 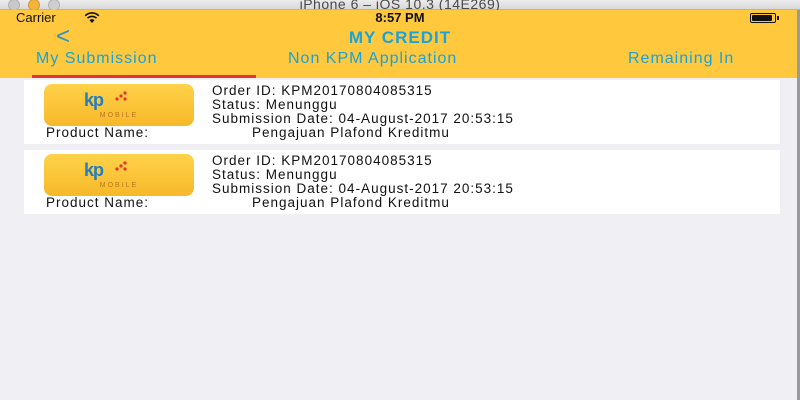 I want to click on tab-non-kpm-application: Non KPM Application, so click(x=372, y=59).